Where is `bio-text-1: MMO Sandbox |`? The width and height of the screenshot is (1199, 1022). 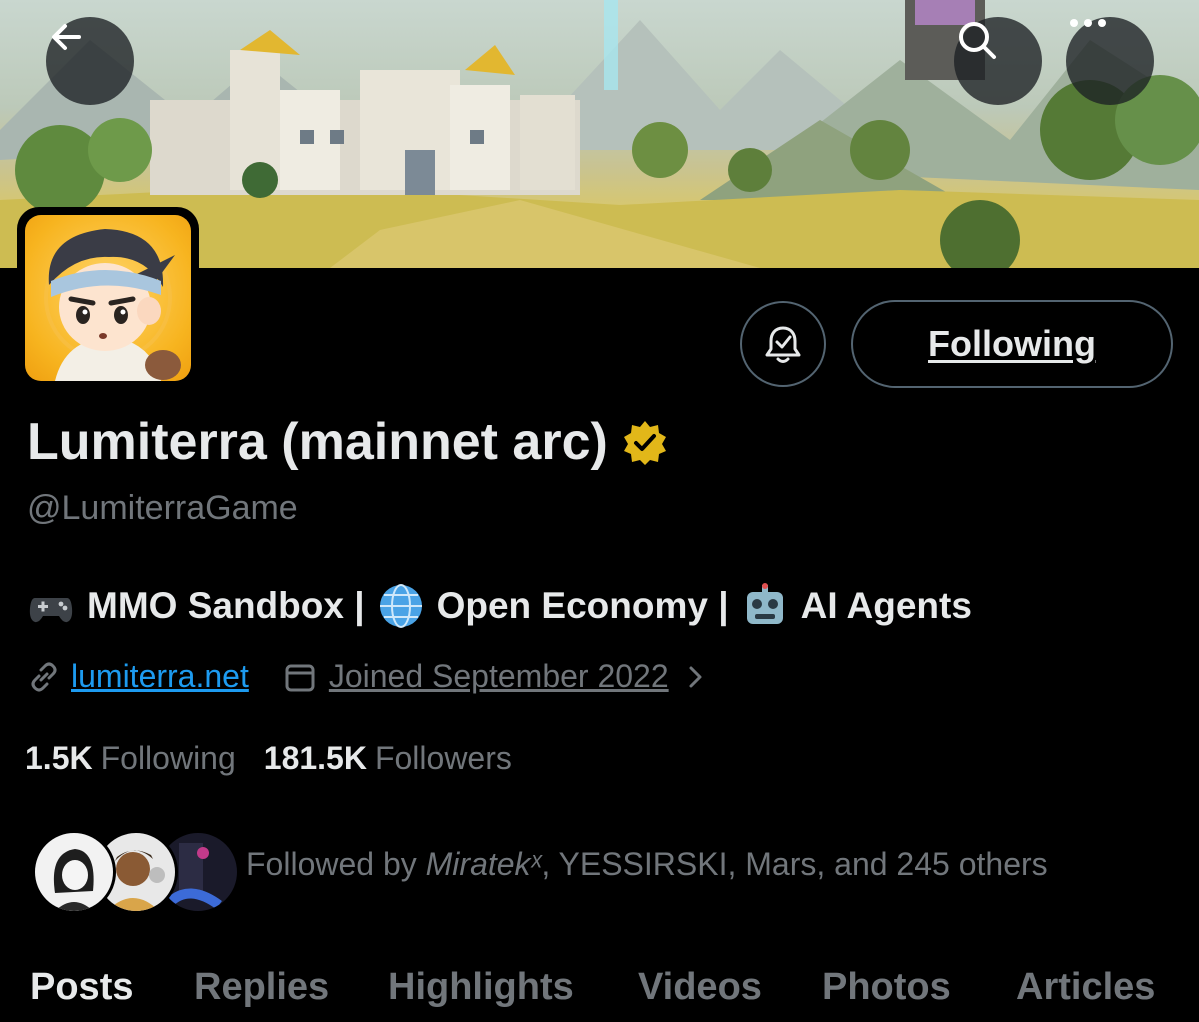 bio-text-1: MMO Sandbox | is located at coordinates (226, 605).